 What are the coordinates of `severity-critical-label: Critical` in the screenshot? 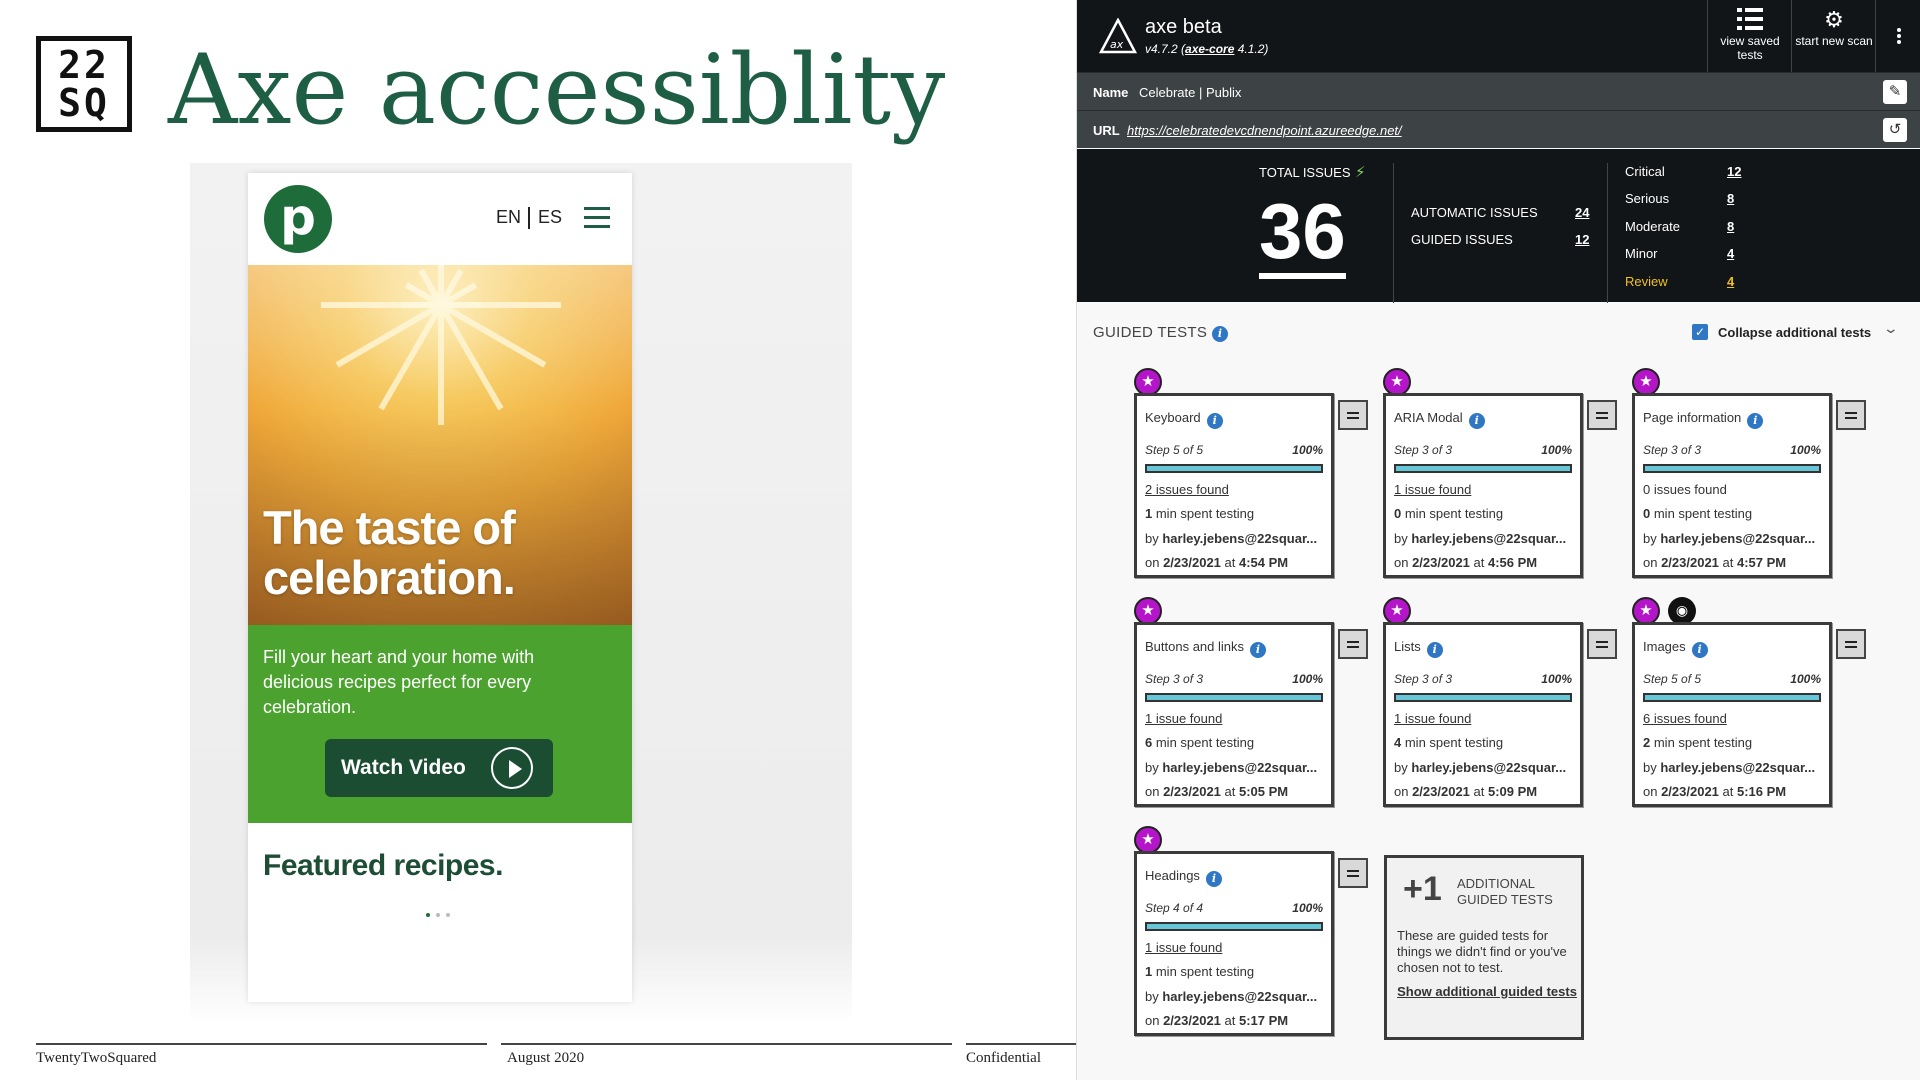 It's located at (1645, 171).